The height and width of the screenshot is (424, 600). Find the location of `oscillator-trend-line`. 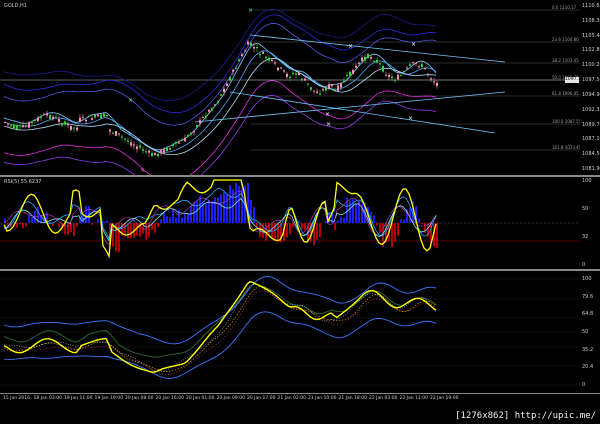

oscillator-trend-line is located at coordinates (220, 320).